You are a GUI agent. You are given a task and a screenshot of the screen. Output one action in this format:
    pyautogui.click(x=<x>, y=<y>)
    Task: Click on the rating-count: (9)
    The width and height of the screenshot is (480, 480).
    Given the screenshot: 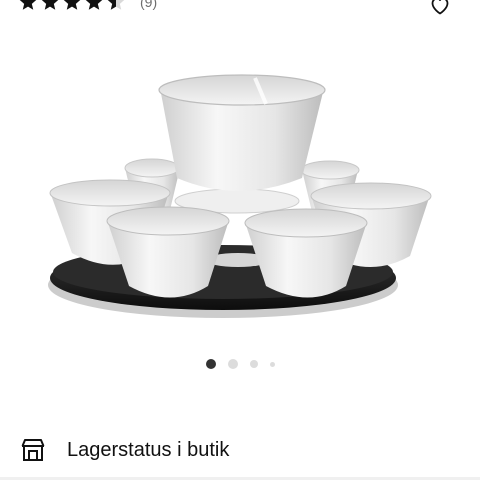 What is the action you would take?
    pyautogui.click(x=149, y=5)
    